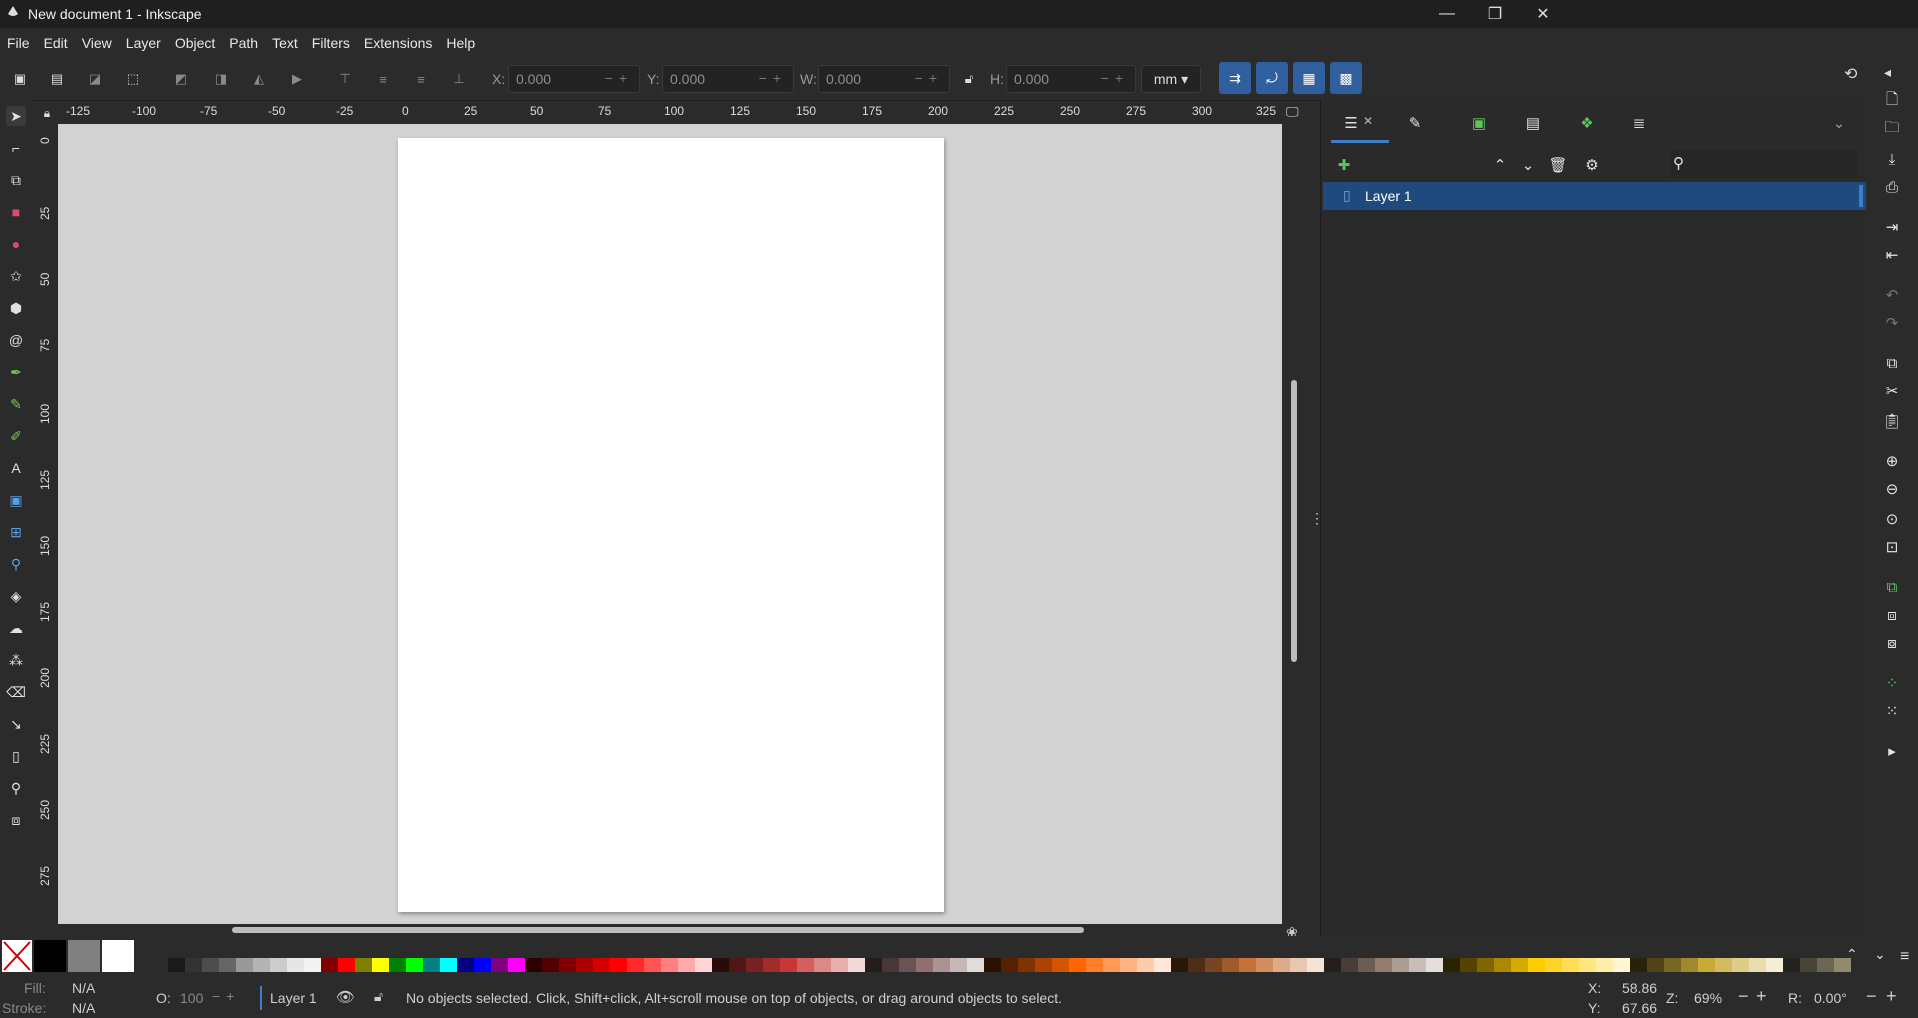 Image resolution: width=1918 pixels, height=1018 pixels. What do you see at coordinates (1294, 521) in the screenshot?
I see `vertical-scrollbar` at bounding box center [1294, 521].